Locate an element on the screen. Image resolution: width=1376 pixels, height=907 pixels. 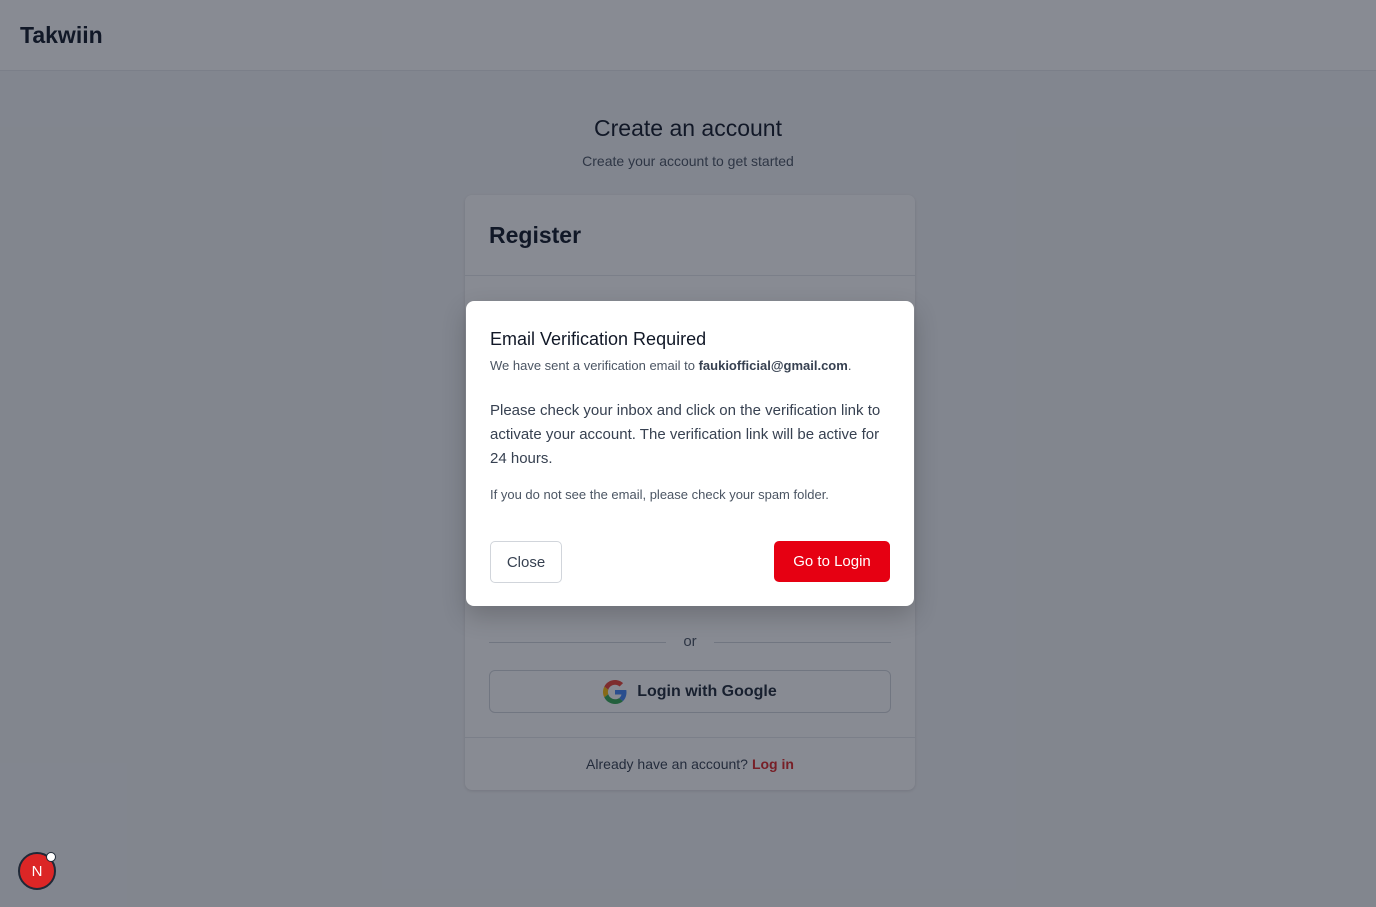
notification-dot is located at coordinates (51, 857).